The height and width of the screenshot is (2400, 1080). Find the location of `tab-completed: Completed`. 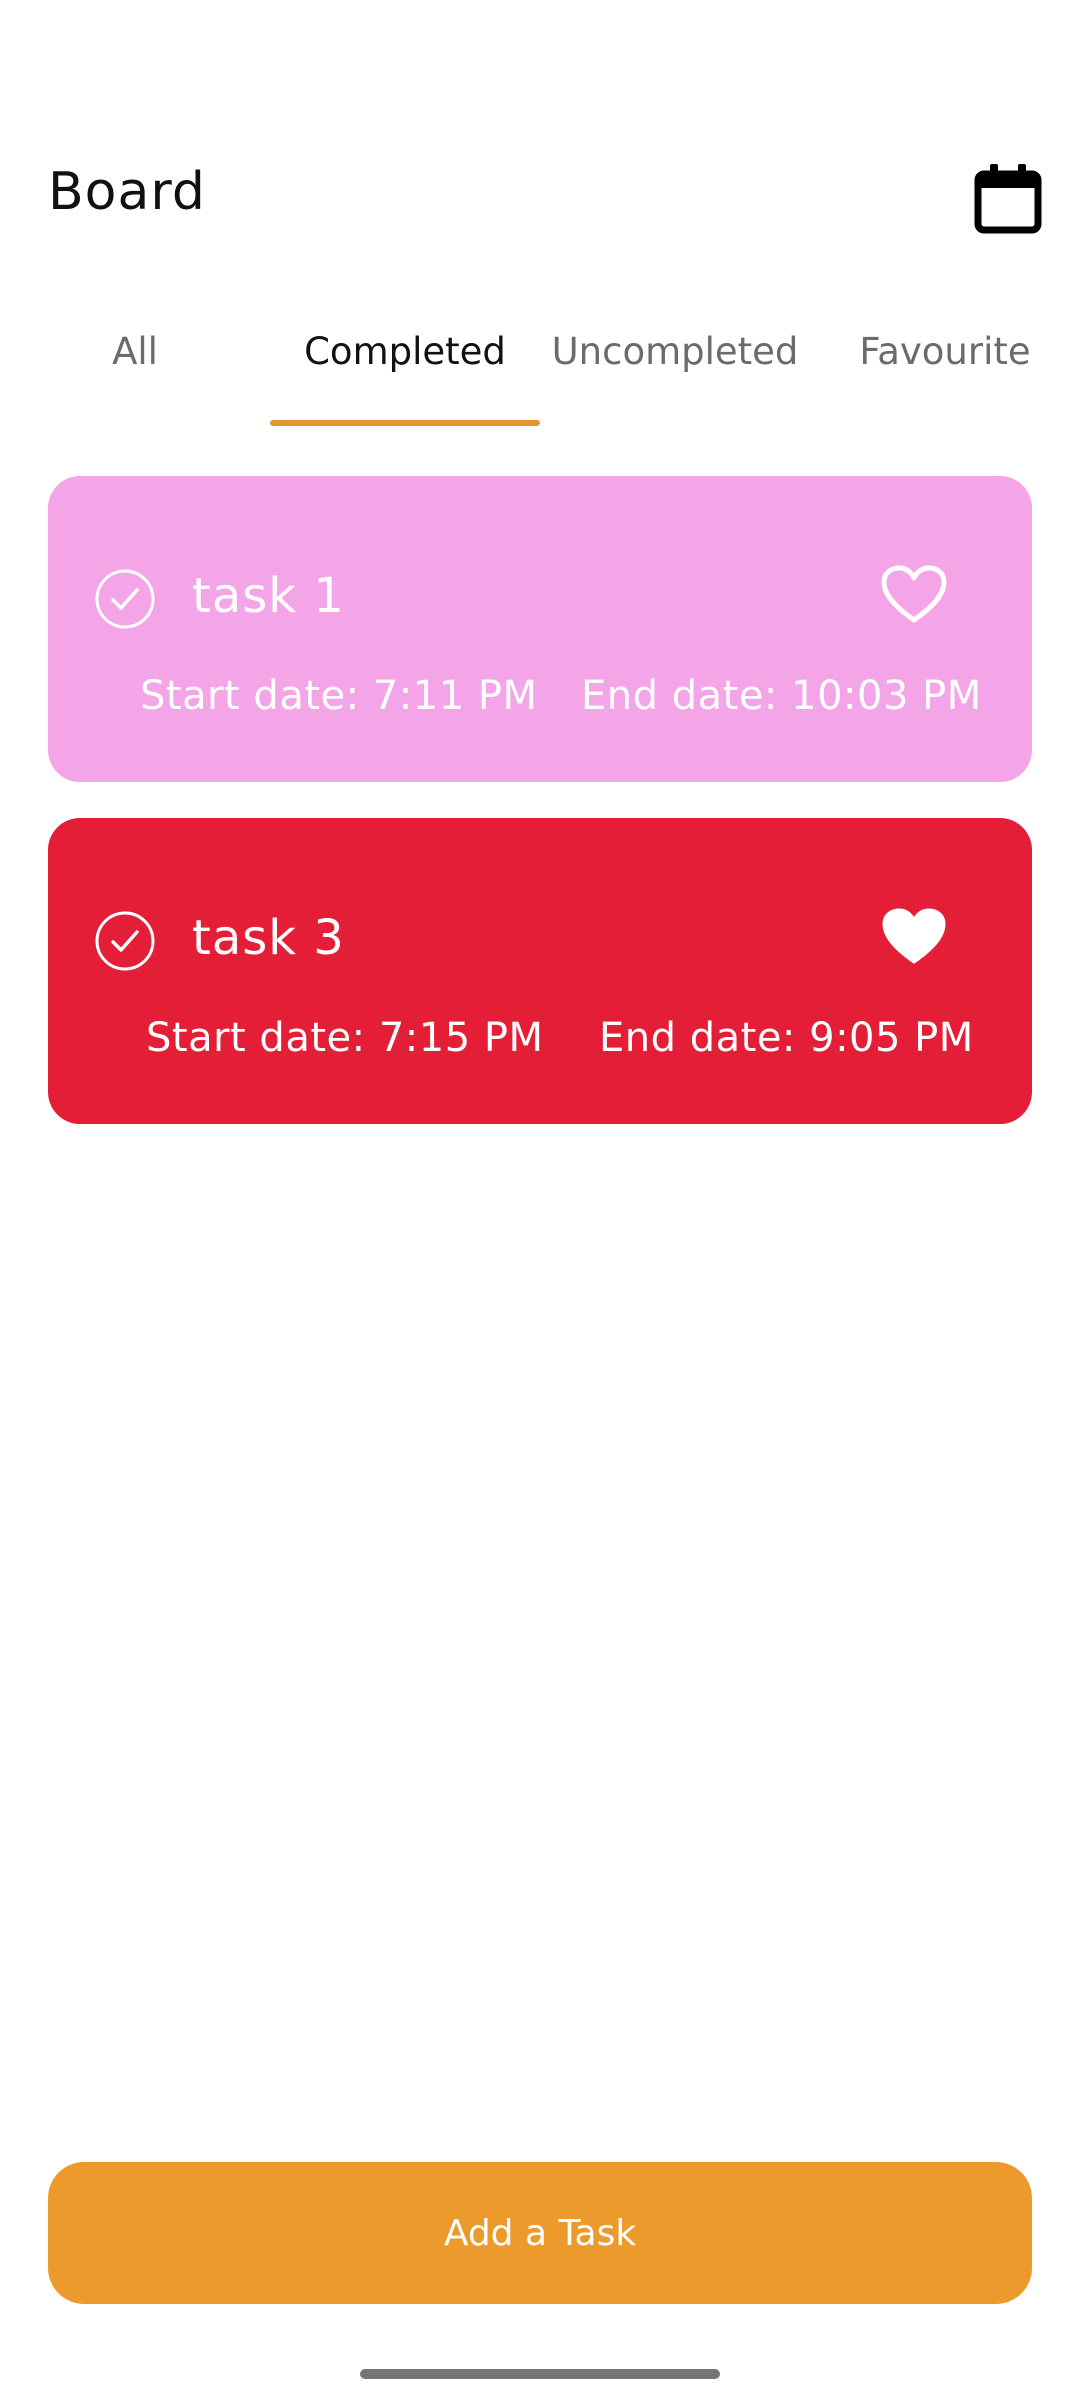

tab-completed: Completed is located at coordinates (405, 365).